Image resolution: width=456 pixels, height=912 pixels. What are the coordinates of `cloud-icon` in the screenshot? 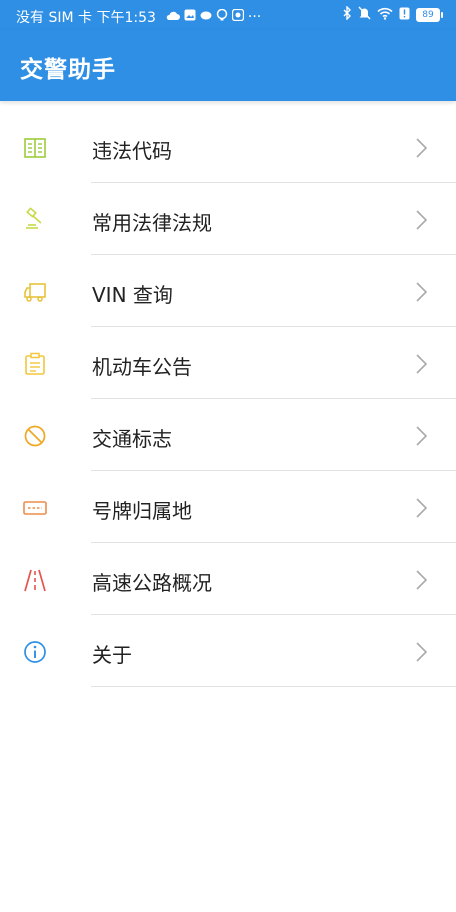 It's located at (173, 17).